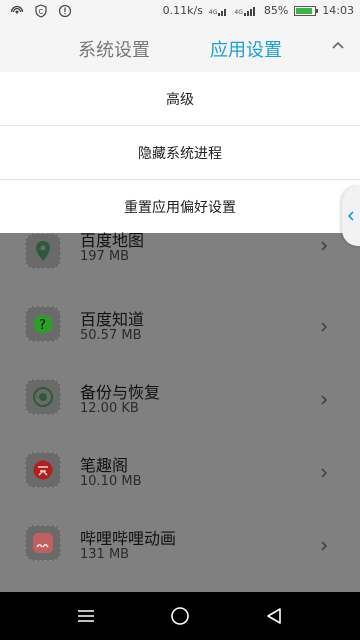 This screenshot has width=360, height=640. I want to click on app-size: 50.57 MB, so click(111, 335).